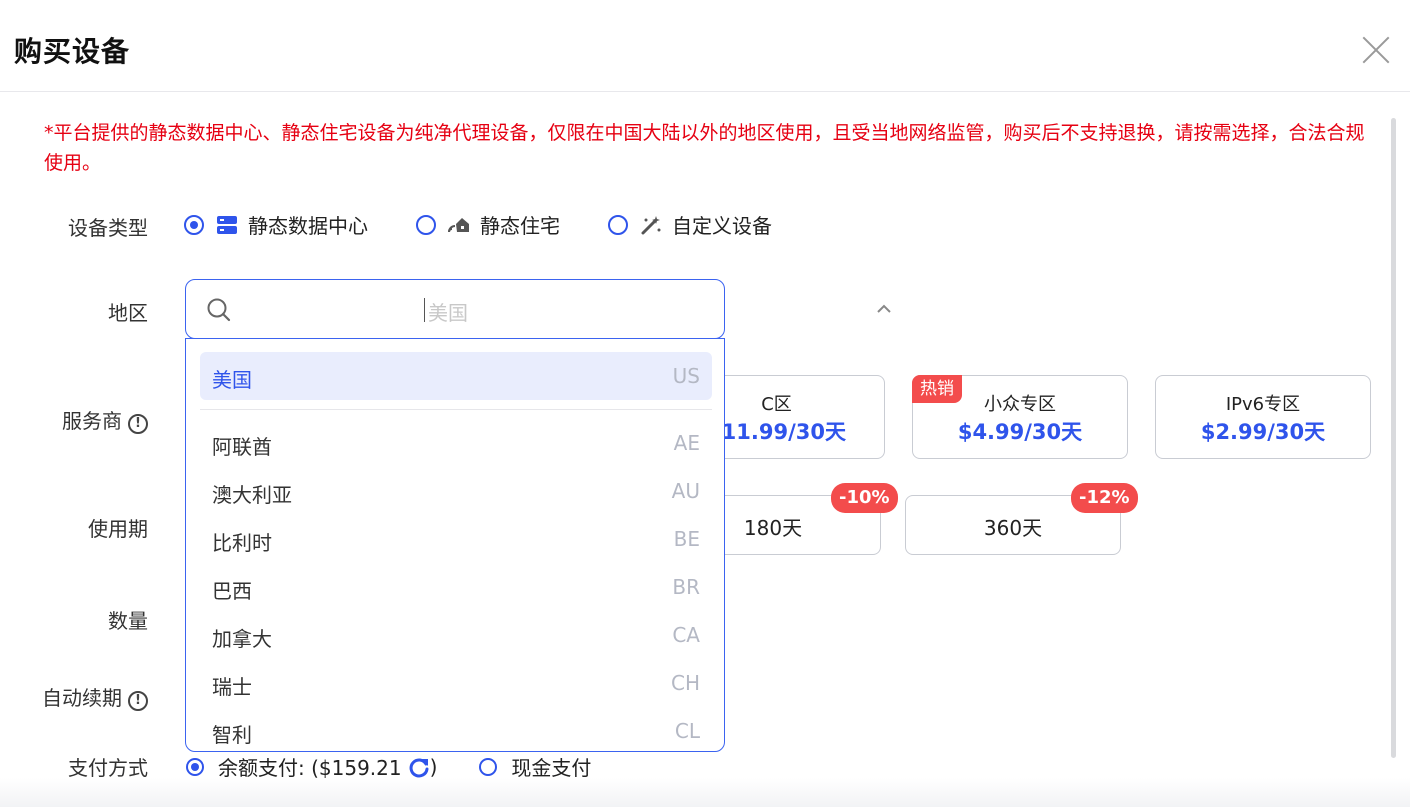 This screenshot has width=1410, height=807. I want to click on bottom-fade, so click(705, 792).